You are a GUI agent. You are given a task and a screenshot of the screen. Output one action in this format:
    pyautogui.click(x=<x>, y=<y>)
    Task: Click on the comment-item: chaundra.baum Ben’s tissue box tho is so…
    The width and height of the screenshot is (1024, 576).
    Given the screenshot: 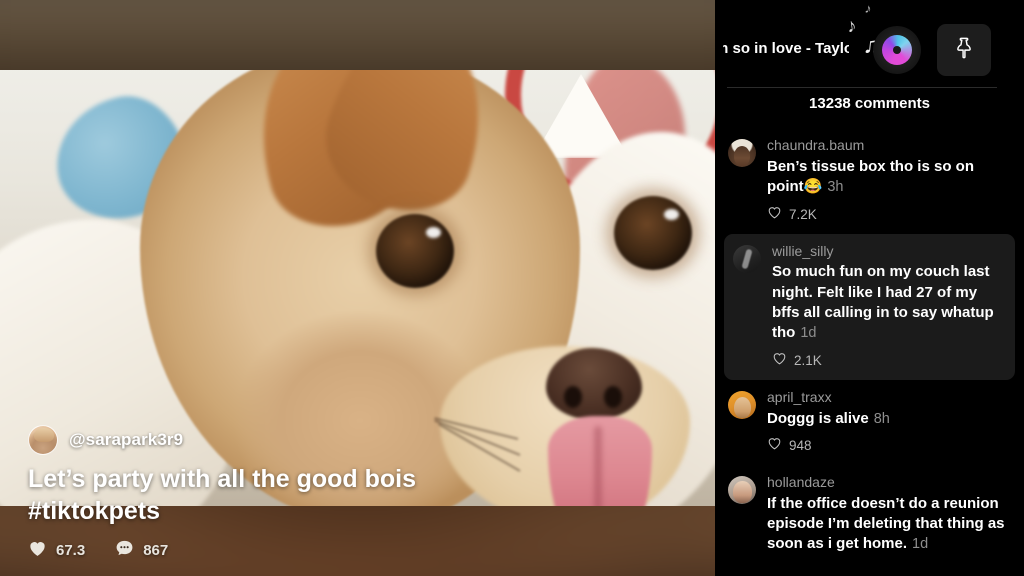 What is the action you would take?
    pyautogui.click(x=869, y=181)
    